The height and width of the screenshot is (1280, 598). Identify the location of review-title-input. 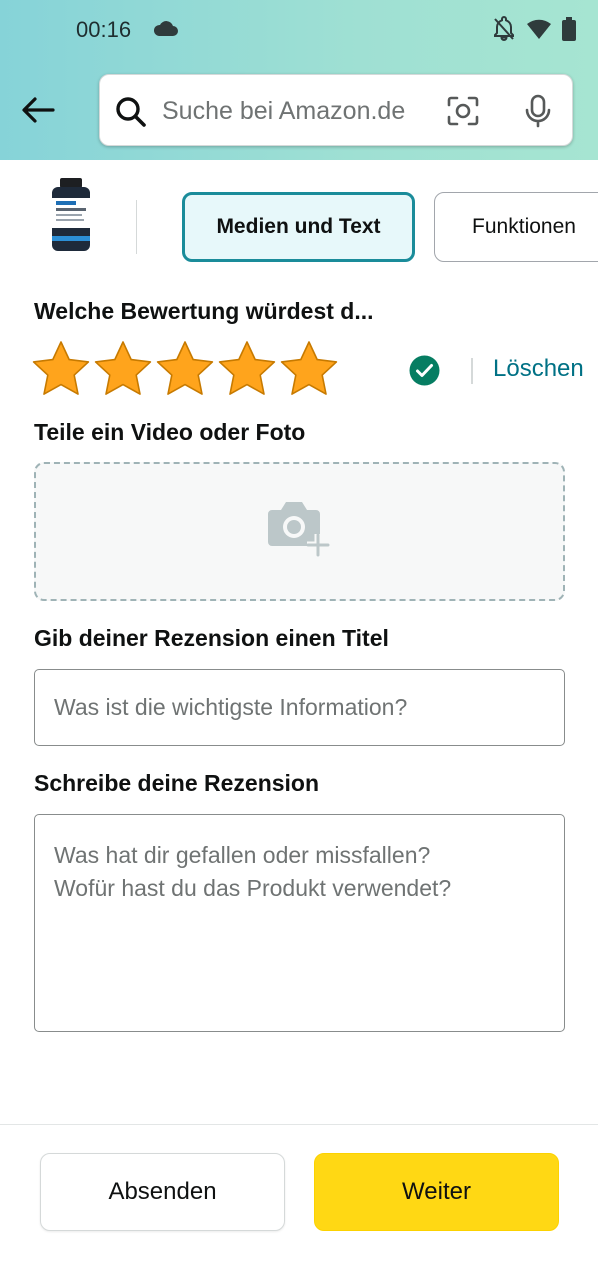
(299, 707).